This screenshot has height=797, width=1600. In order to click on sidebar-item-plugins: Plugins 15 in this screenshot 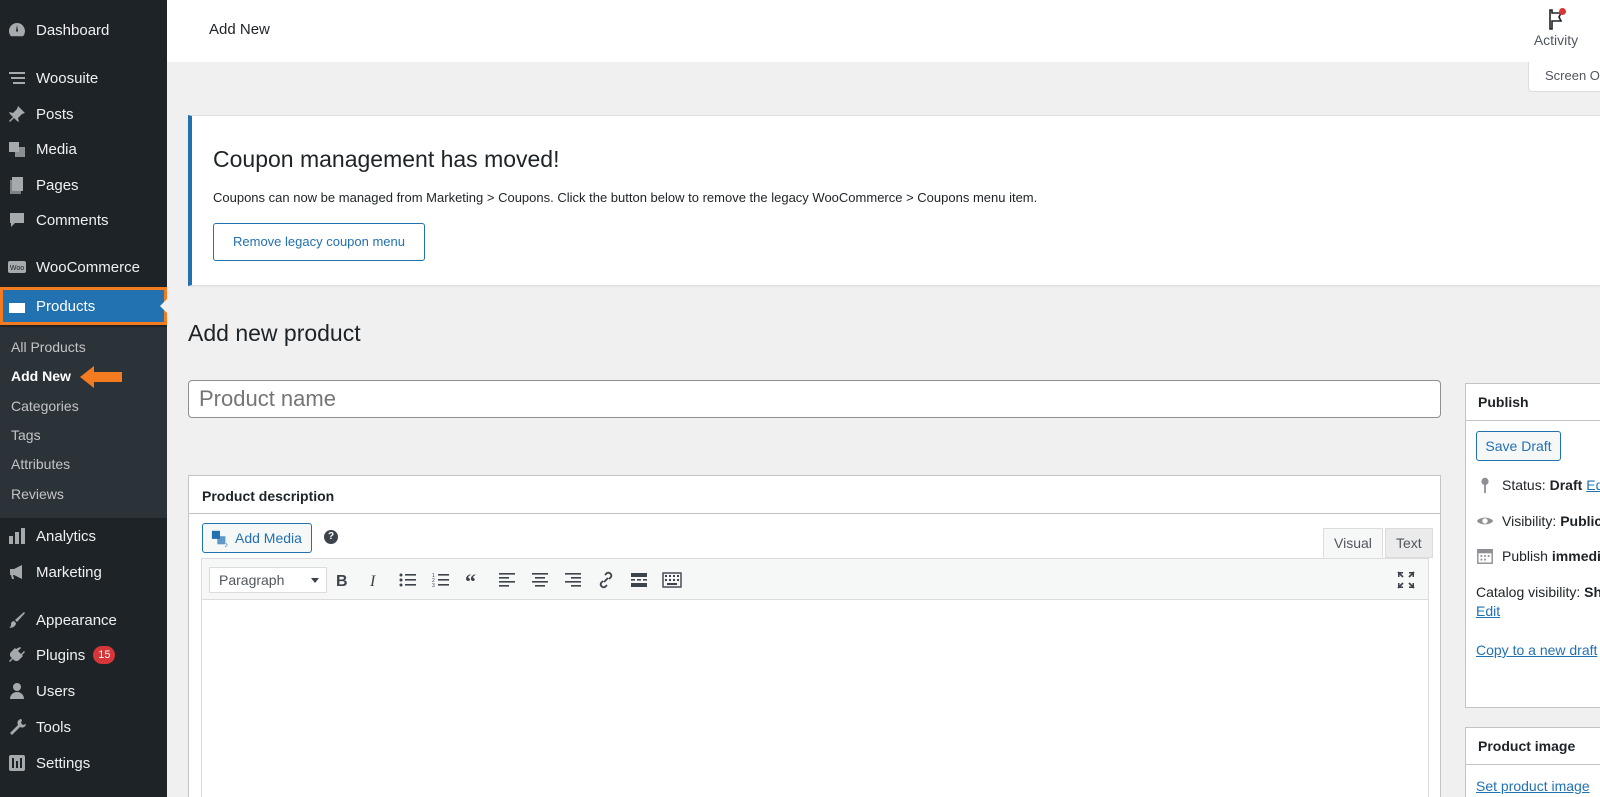, I will do `click(83, 655)`.